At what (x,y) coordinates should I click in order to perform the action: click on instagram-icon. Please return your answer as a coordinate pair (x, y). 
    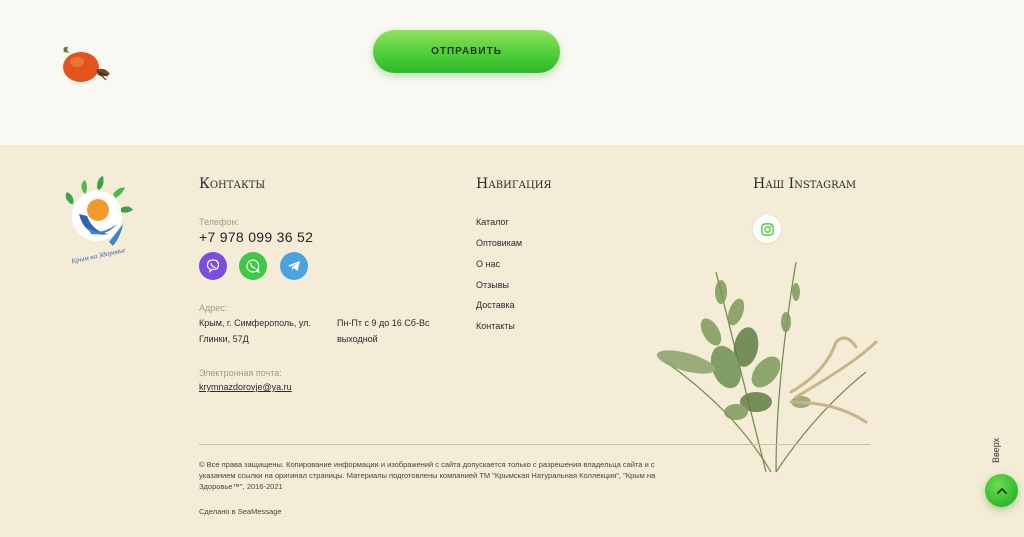
    Looking at the image, I should click on (767, 229).